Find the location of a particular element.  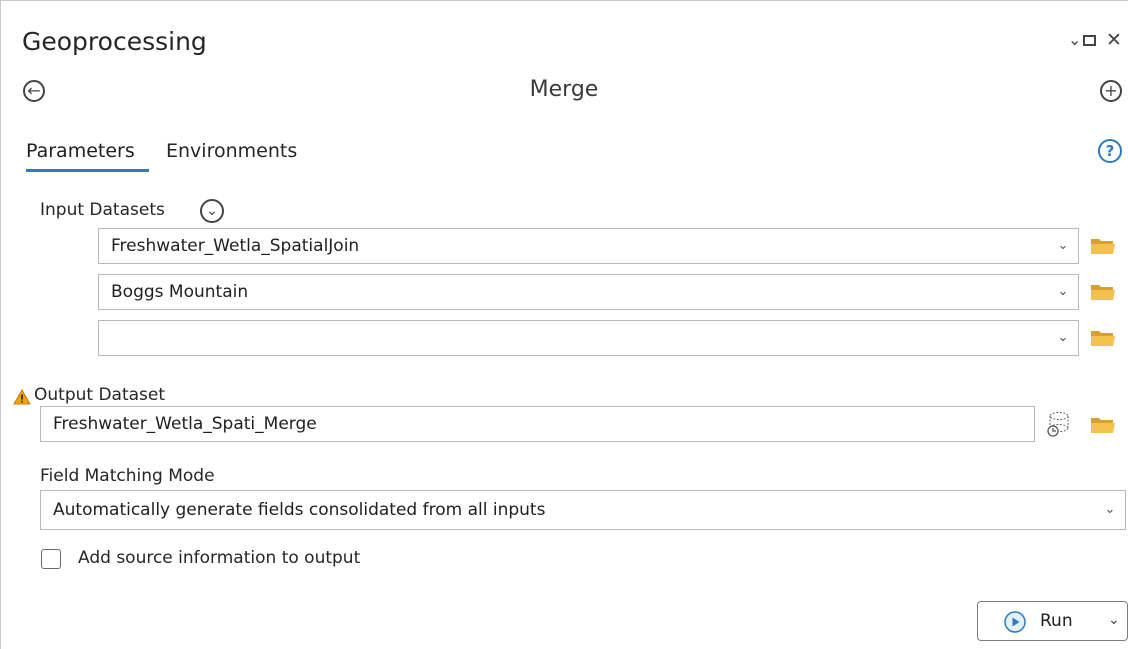

input-dataset-value: Freshwater_Wetla_SpatialJoin is located at coordinates (235, 246).